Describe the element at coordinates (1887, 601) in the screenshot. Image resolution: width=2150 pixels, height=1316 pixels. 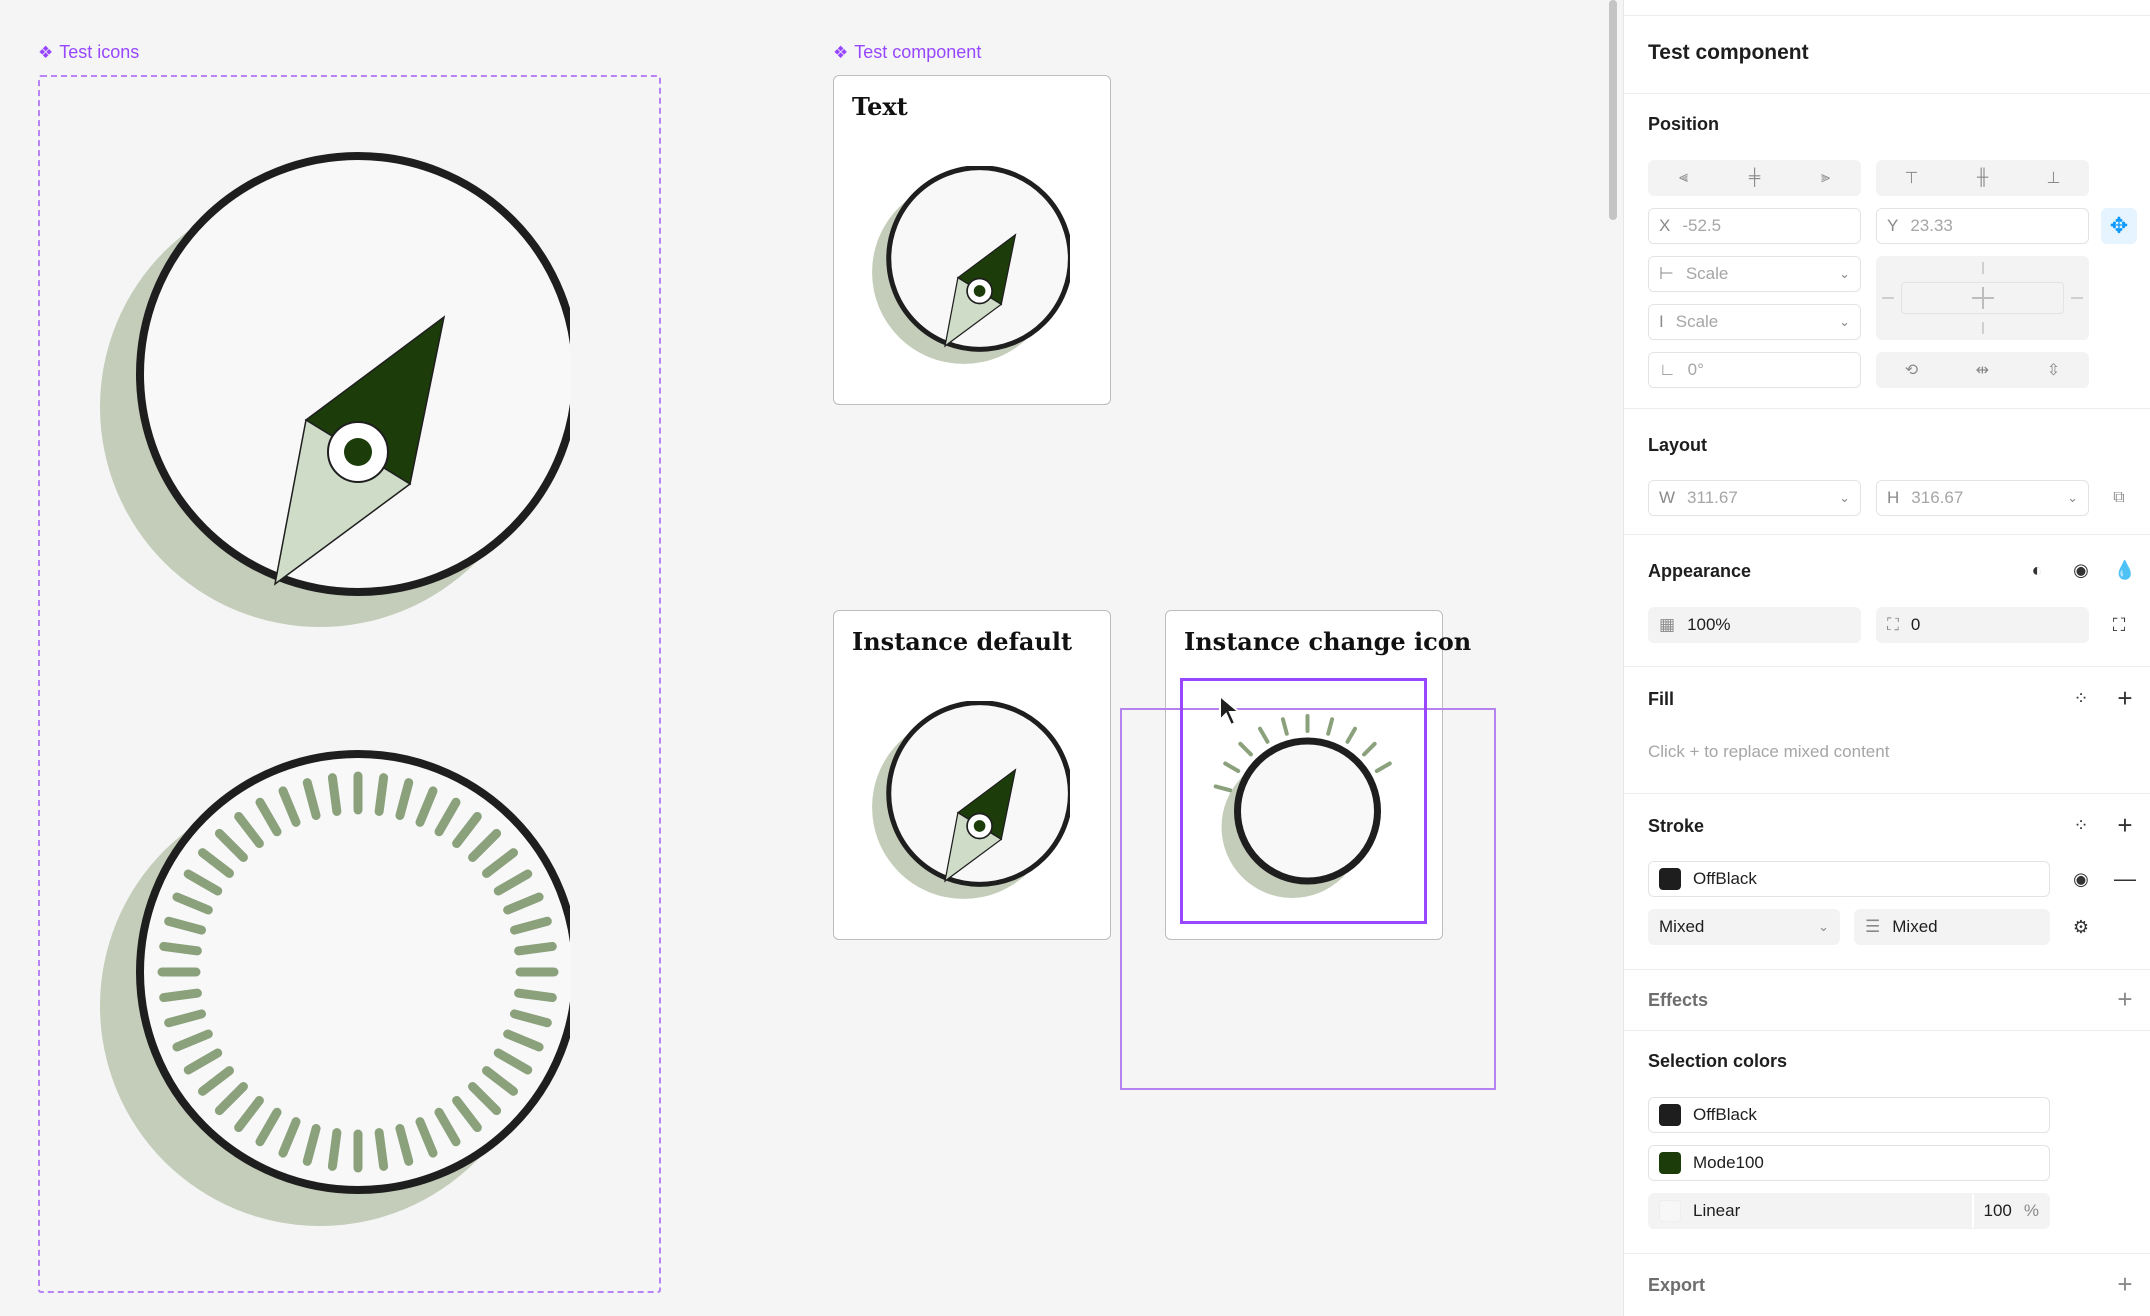
I see `appearance-section: Appearance ◐ ◉ 💧 ▦ 100% ⛶ 0 ⛶` at that location.